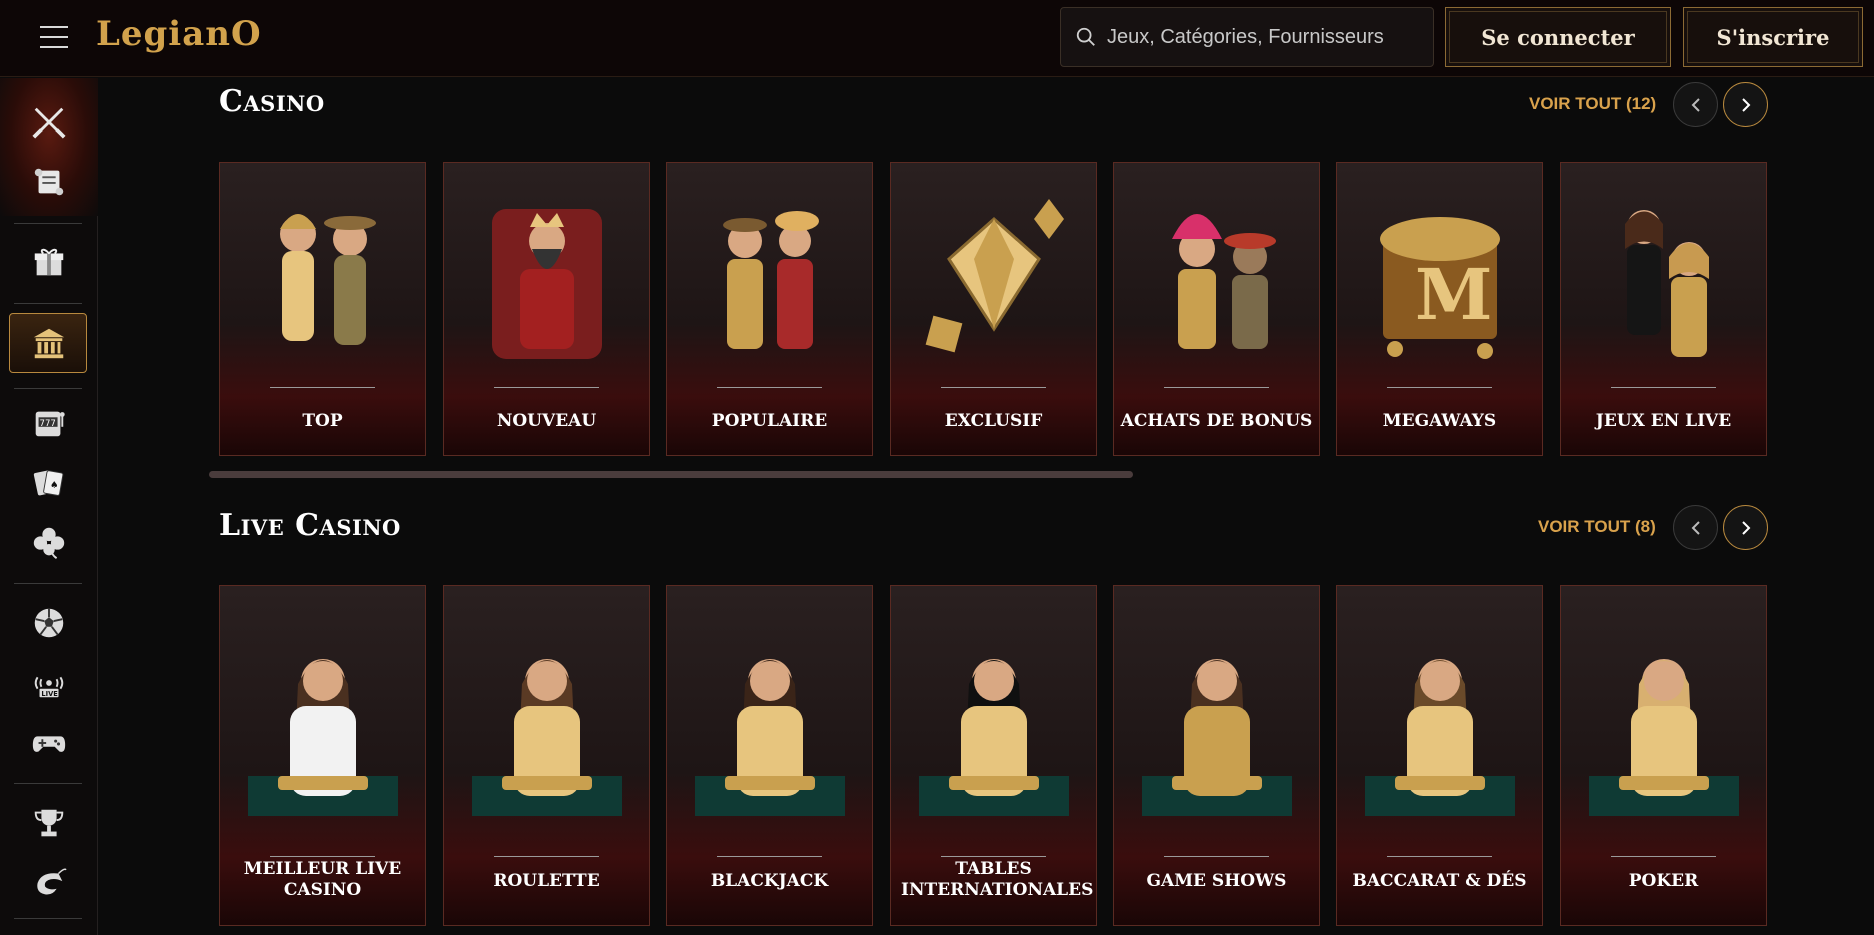 The image size is (1874, 935). What do you see at coordinates (322, 879) in the screenshot?
I see `card-label: MEILLEUR LIVE CASINO` at bounding box center [322, 879].